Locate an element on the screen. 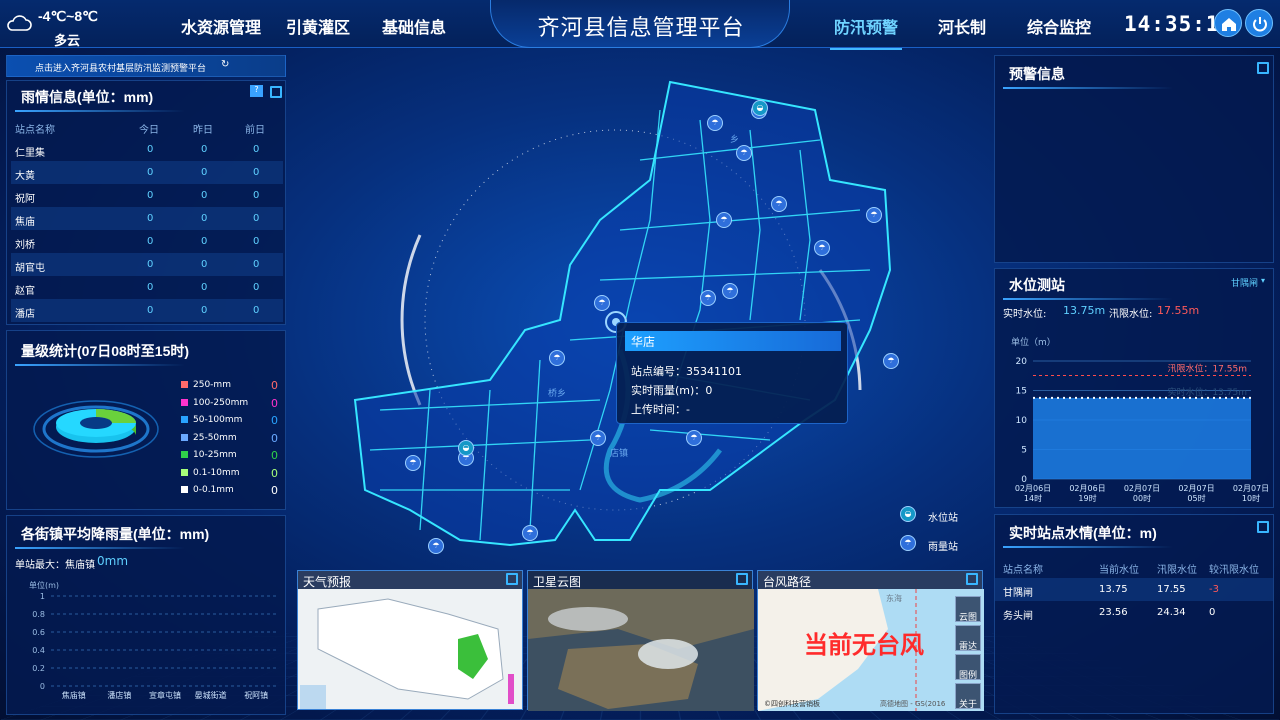  home-button is located at coordinates (1228, 23).